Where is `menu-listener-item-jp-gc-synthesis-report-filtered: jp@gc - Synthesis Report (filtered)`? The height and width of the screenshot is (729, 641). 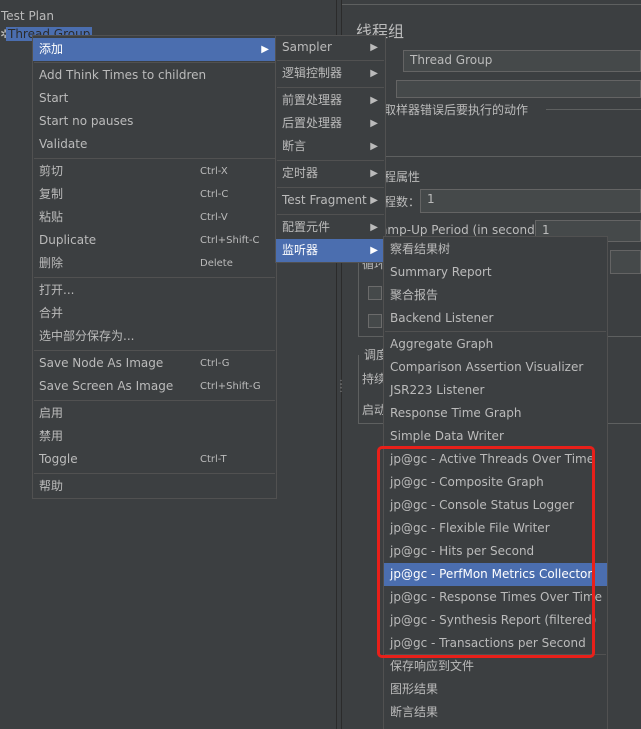 menu-listener-item-jp-gc-synthesis-report-filtered: jp@gc - Synthesis Report (filtered) is located at coordinates (495, 620).